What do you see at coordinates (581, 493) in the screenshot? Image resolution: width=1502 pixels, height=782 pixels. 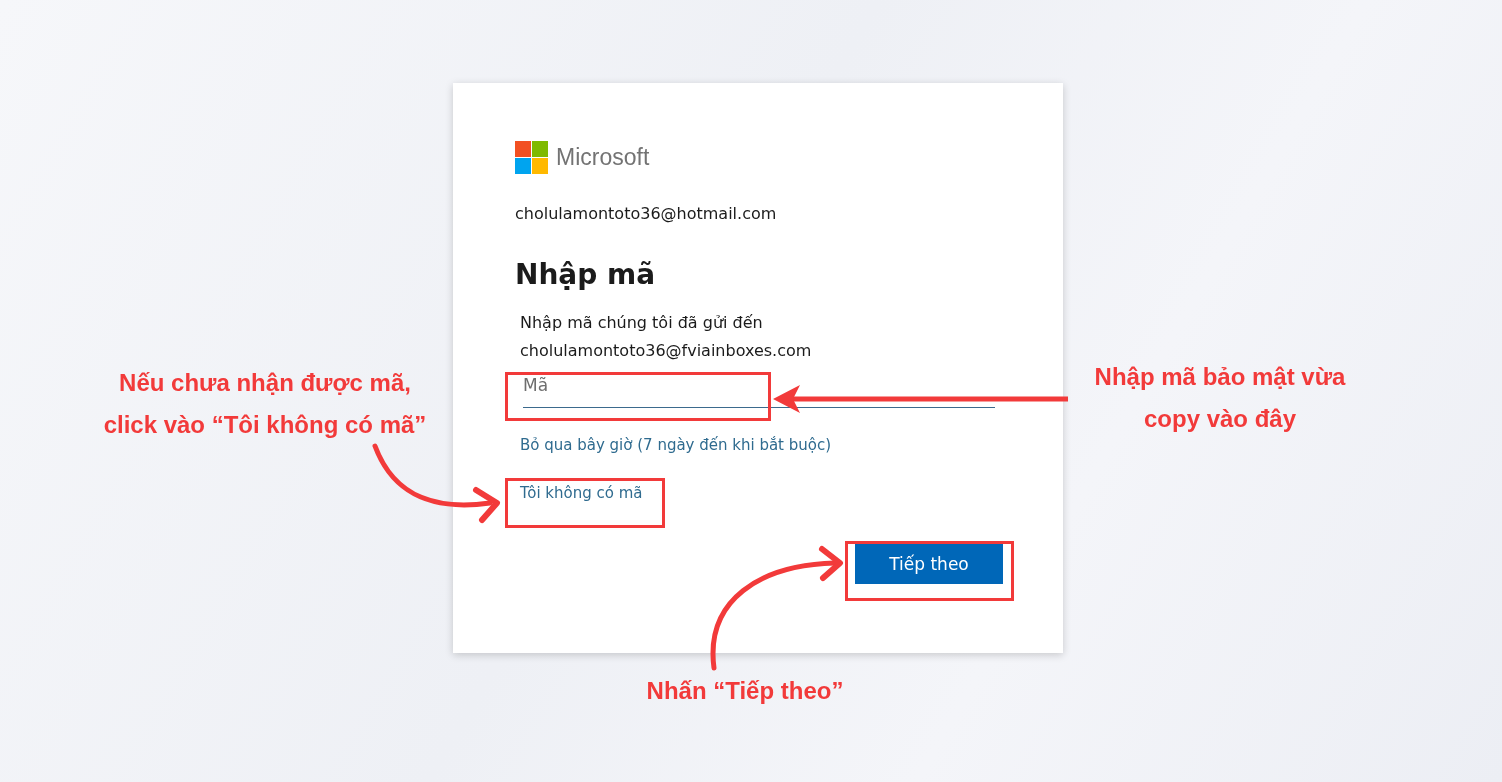 I see `no-code-link: Tôi không có mã` at bounding box center [581, 493].